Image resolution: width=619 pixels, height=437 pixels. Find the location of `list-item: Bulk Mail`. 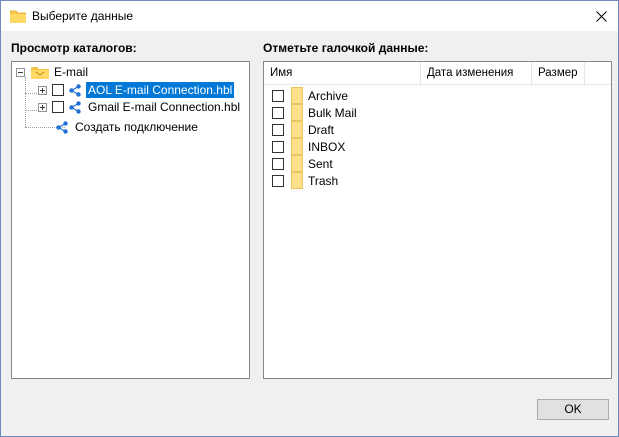

list-item: Bulk Mail is located at coordinates (314, 112).